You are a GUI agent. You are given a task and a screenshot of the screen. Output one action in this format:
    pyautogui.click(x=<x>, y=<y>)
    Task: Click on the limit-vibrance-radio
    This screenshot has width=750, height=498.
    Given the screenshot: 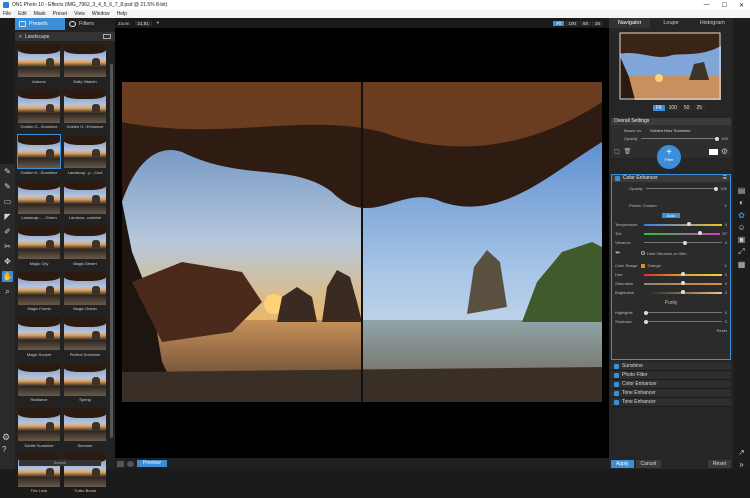 What is the action you would take?
    pyautogui.click(x=643, y=253)
    